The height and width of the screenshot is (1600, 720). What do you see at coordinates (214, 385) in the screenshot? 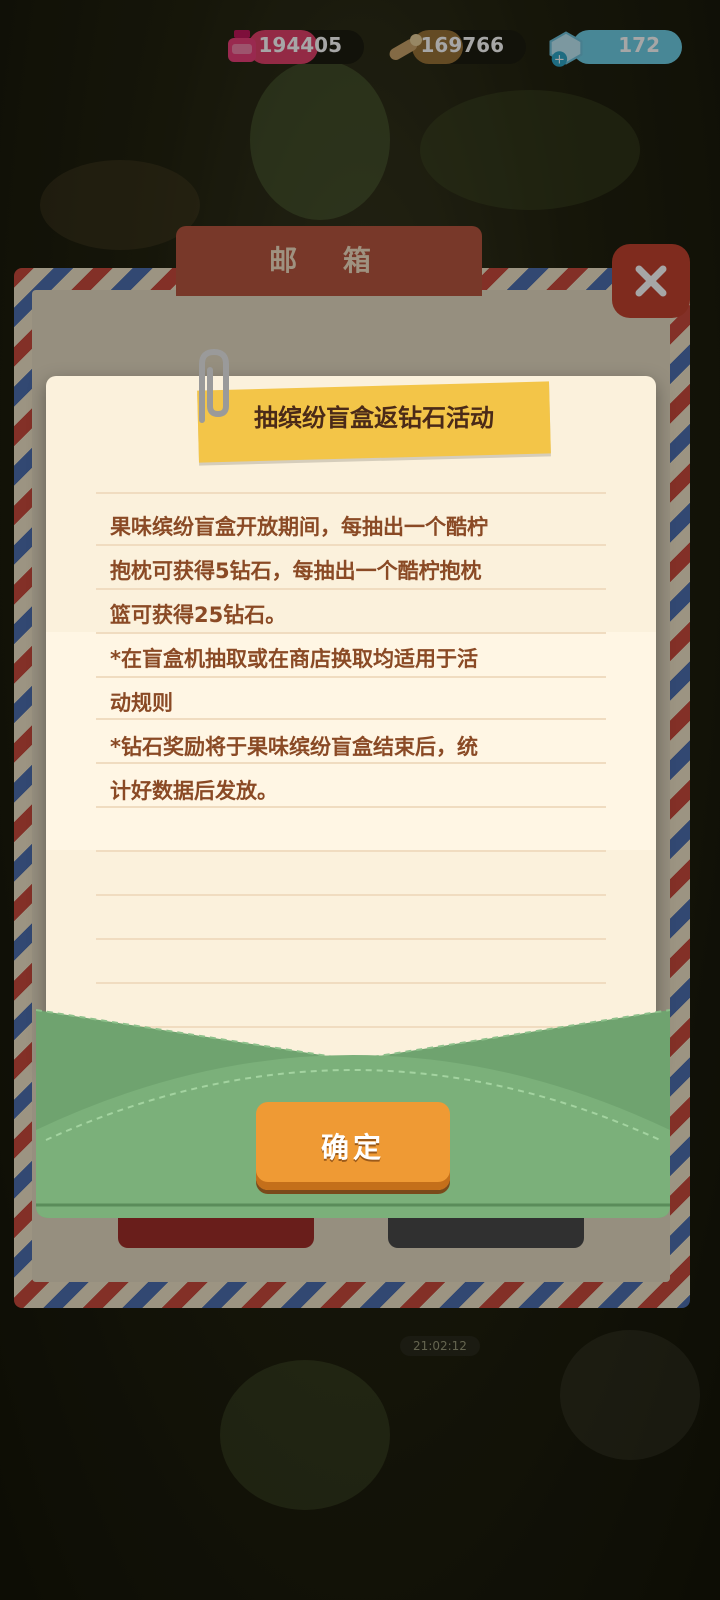
I see `paperclip-icon` at bounding box center [214, 385].